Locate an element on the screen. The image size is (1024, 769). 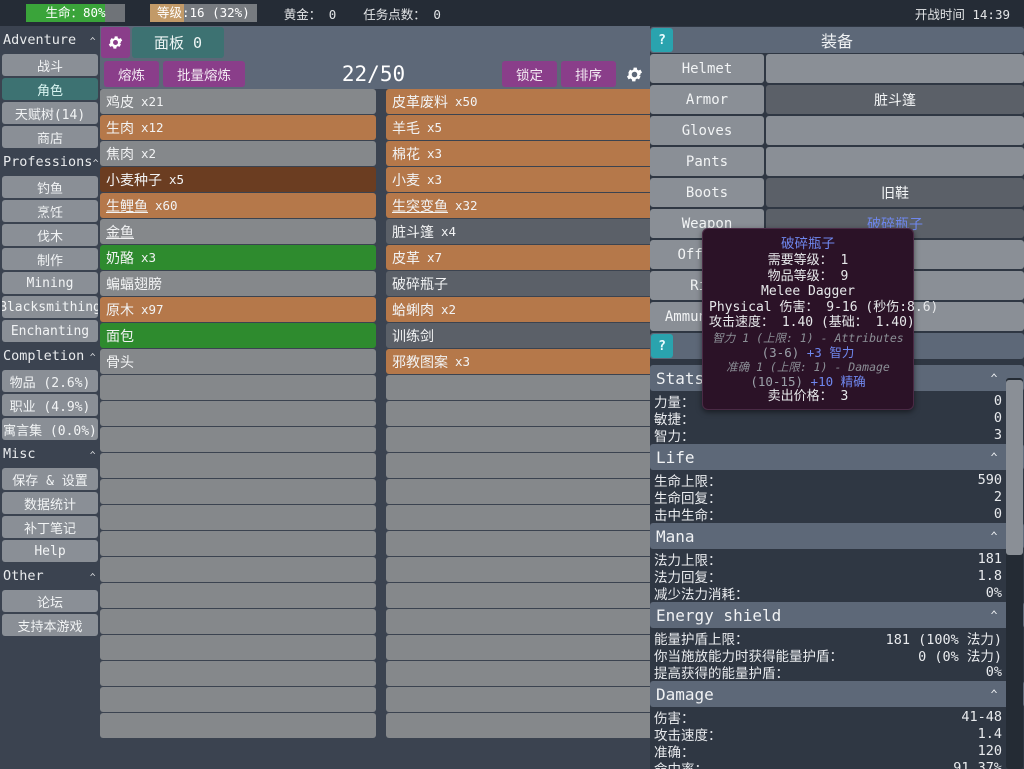
sidebar-group-other: Other ⌃ is located at coordinates (50, 576).